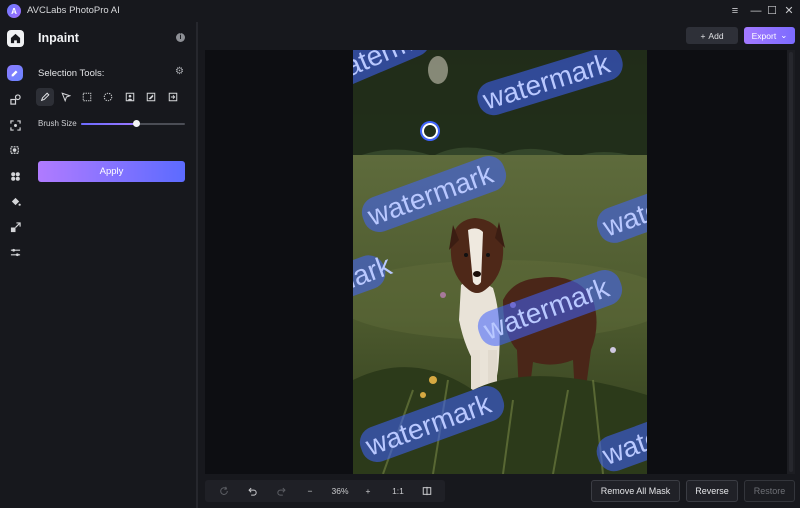 Image resolution: width=800 pixels, height=508 pixels. I want to click on remove-all-mask-button: Remove All Mask, so click(635, 491).